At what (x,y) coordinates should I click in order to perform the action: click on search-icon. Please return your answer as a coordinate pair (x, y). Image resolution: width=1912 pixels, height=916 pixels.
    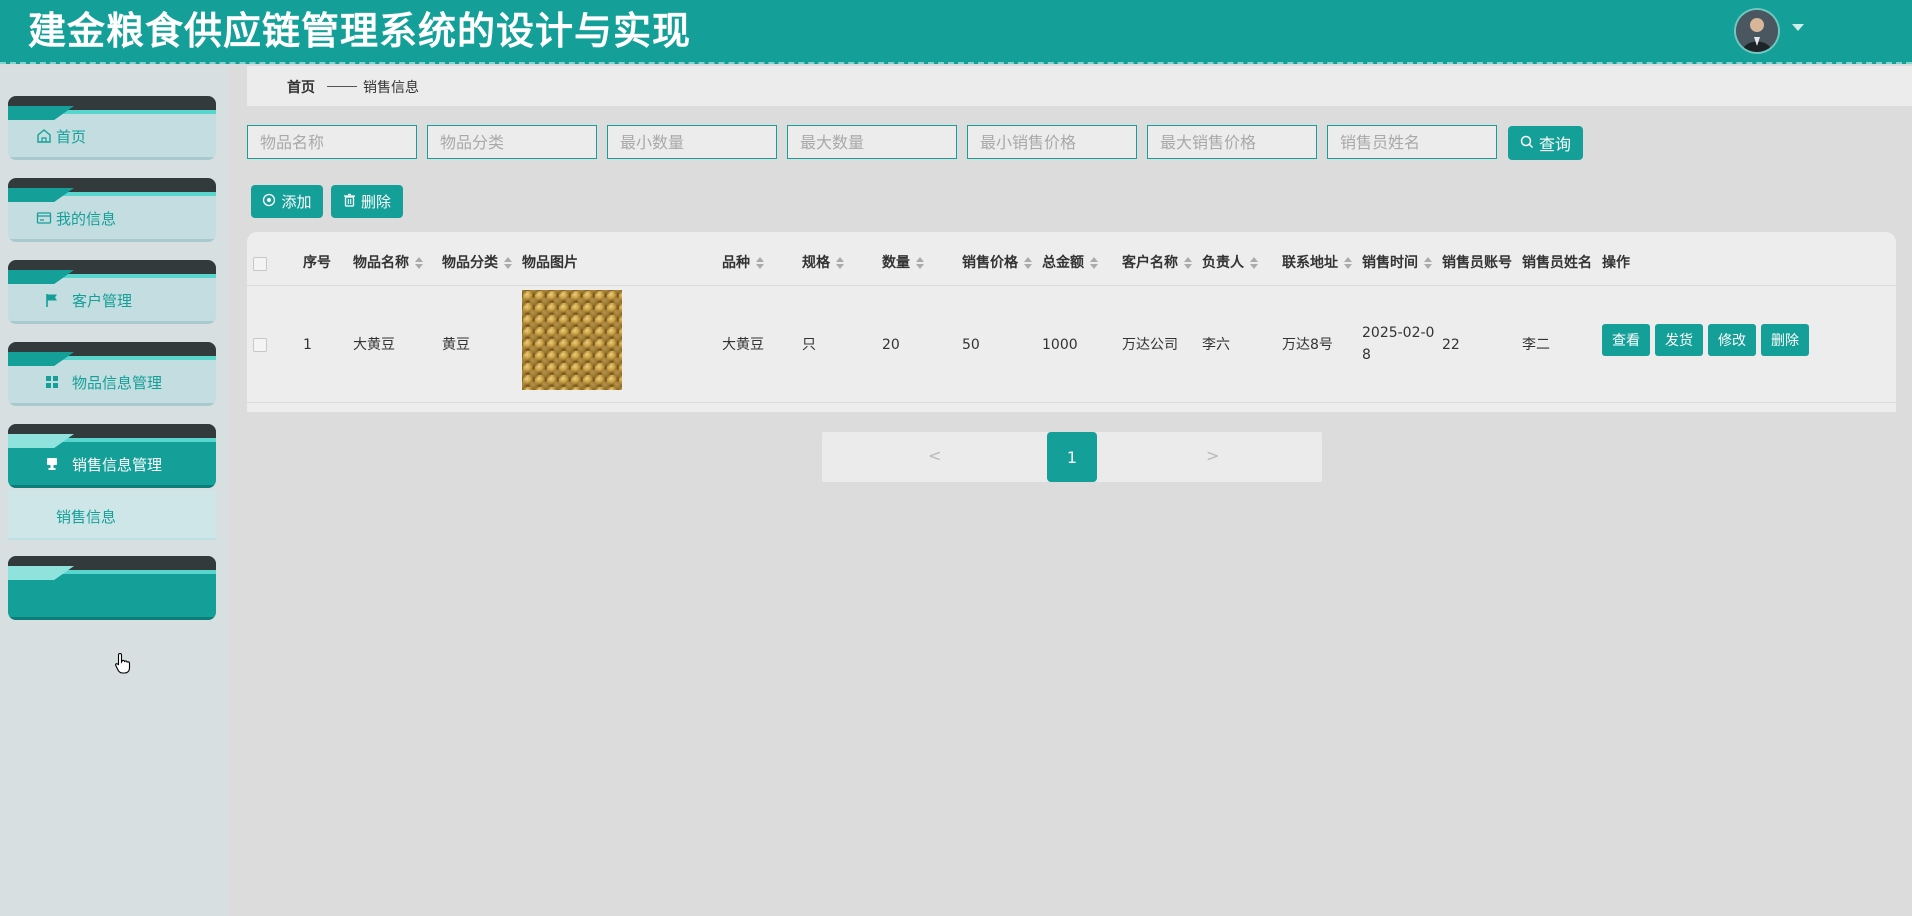
    Looking at the image, I should click on (1527, 143).